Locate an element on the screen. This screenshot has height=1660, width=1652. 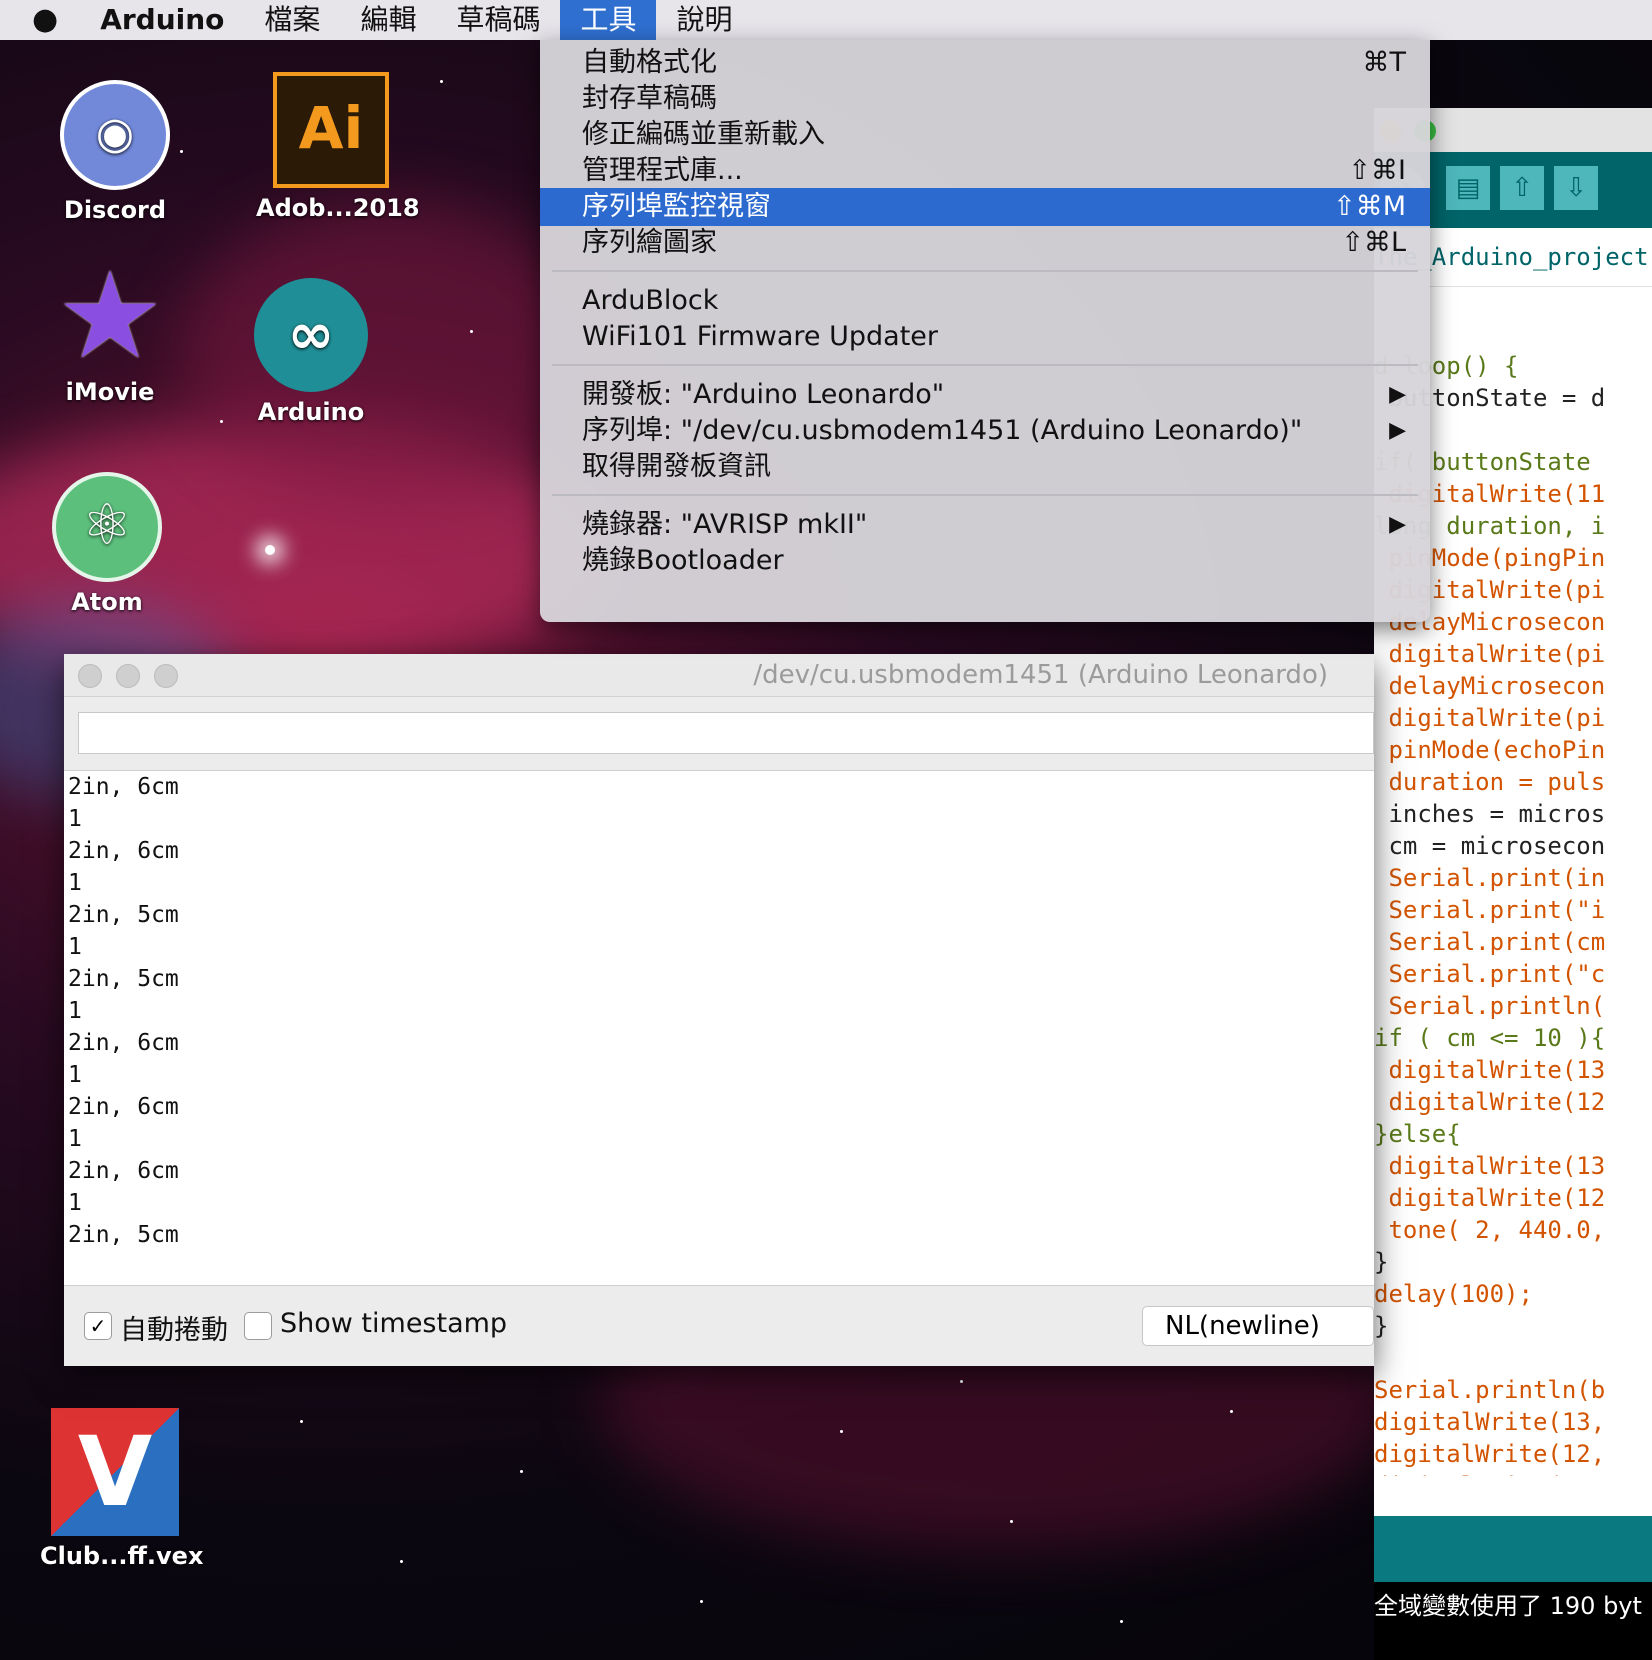
vex-logo-icon: V is located at coordinates (115, 1472).